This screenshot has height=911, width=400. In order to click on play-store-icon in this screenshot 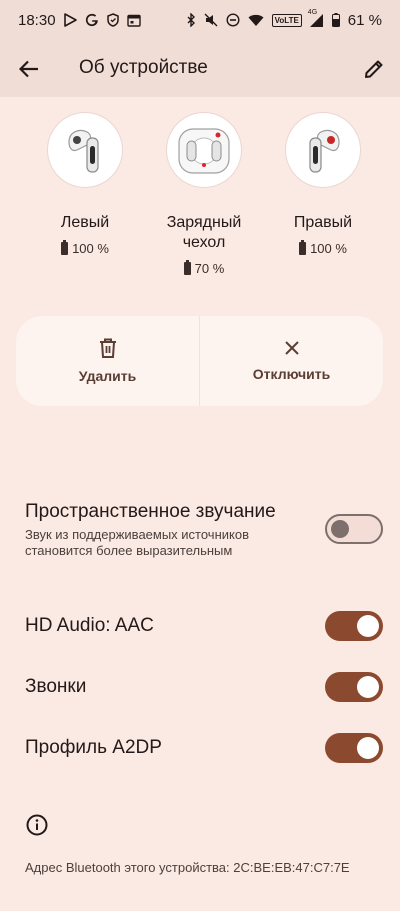, I will do `click(70, 20)`.